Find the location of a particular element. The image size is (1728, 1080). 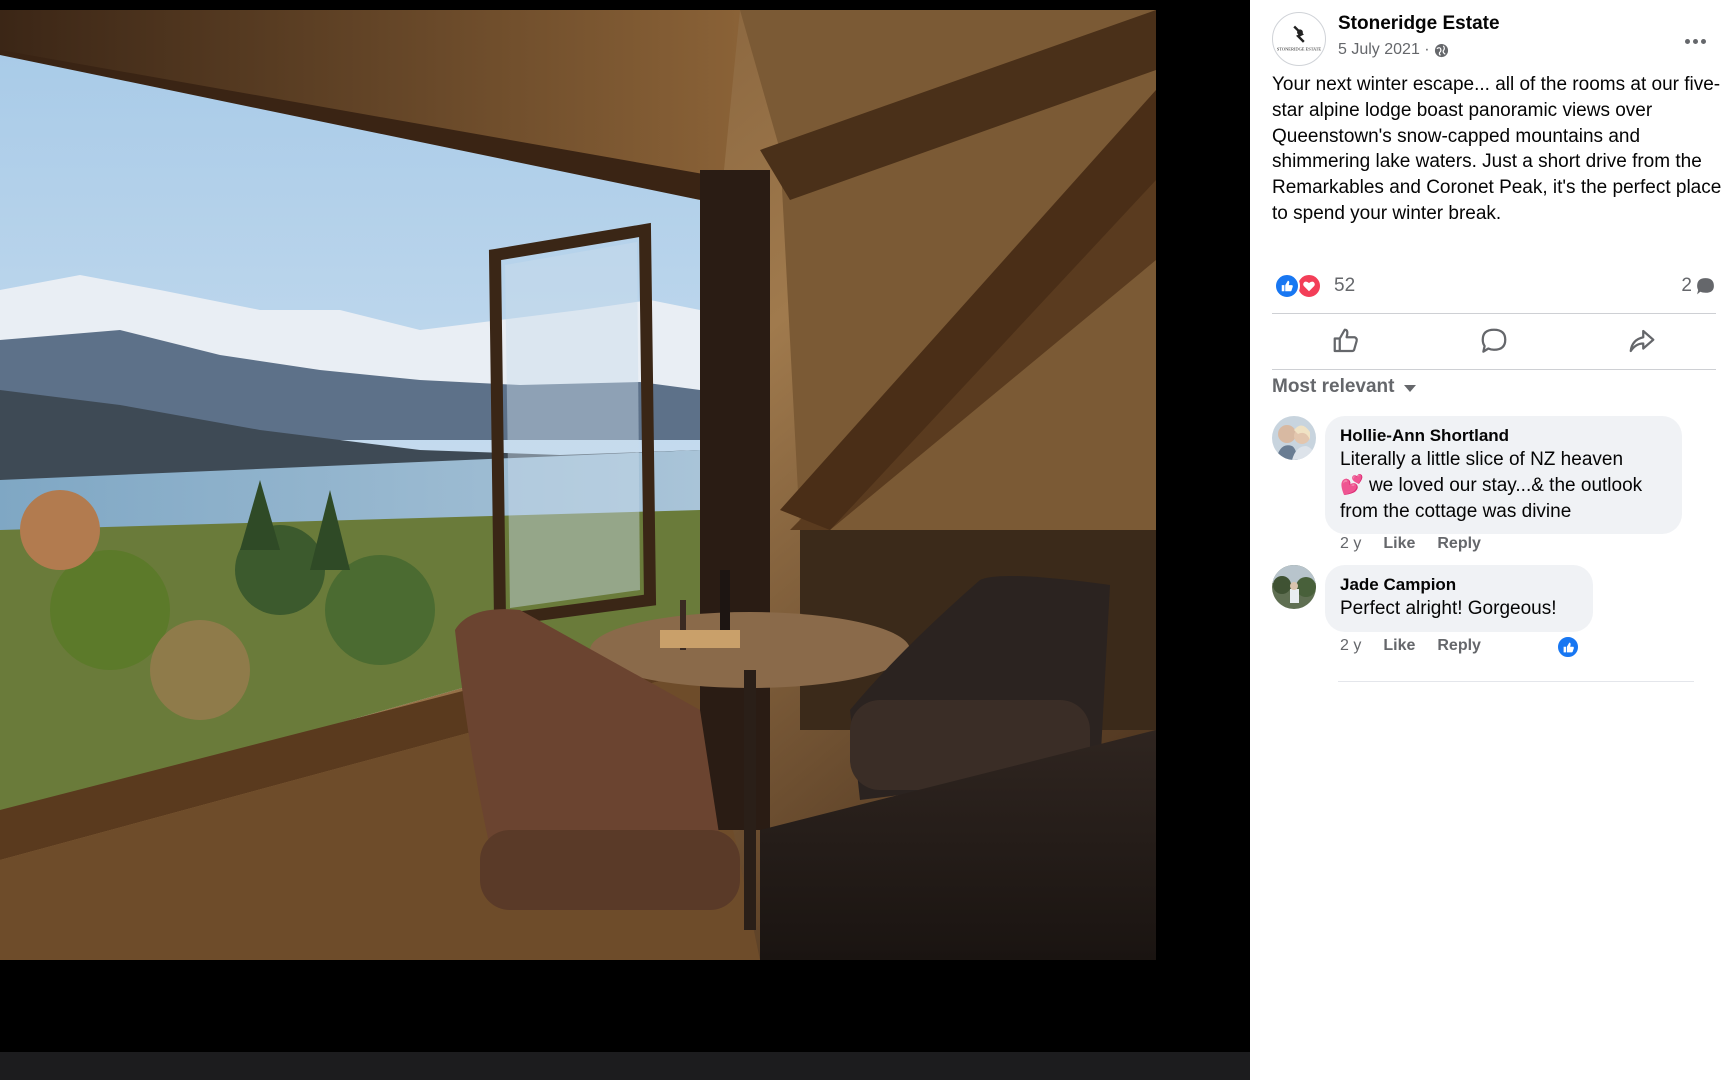

reaction-icons is located at coordinates (1298, 286).